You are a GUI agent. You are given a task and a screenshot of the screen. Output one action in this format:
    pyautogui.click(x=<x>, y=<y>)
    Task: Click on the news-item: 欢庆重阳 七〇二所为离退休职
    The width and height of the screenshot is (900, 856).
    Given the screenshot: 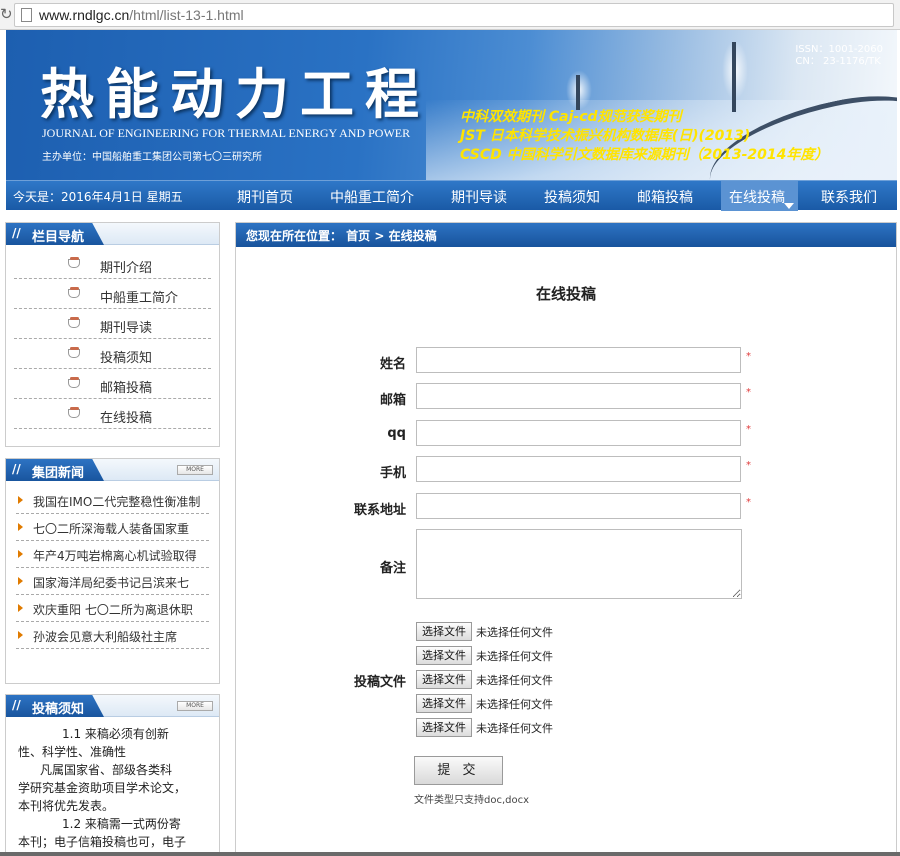 What is the action you would take?
    pyautogui.click(x=112, y=608)
    